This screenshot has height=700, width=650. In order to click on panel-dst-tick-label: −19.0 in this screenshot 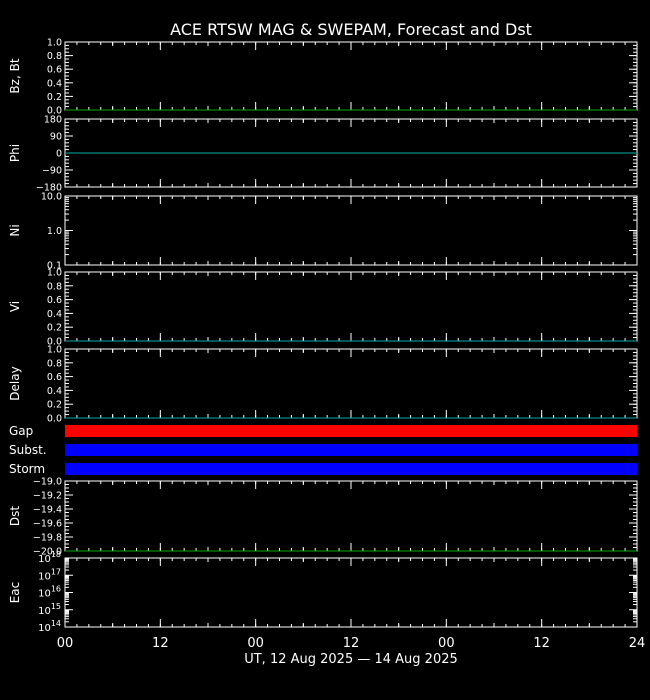, I will do `click(47, 482)`.